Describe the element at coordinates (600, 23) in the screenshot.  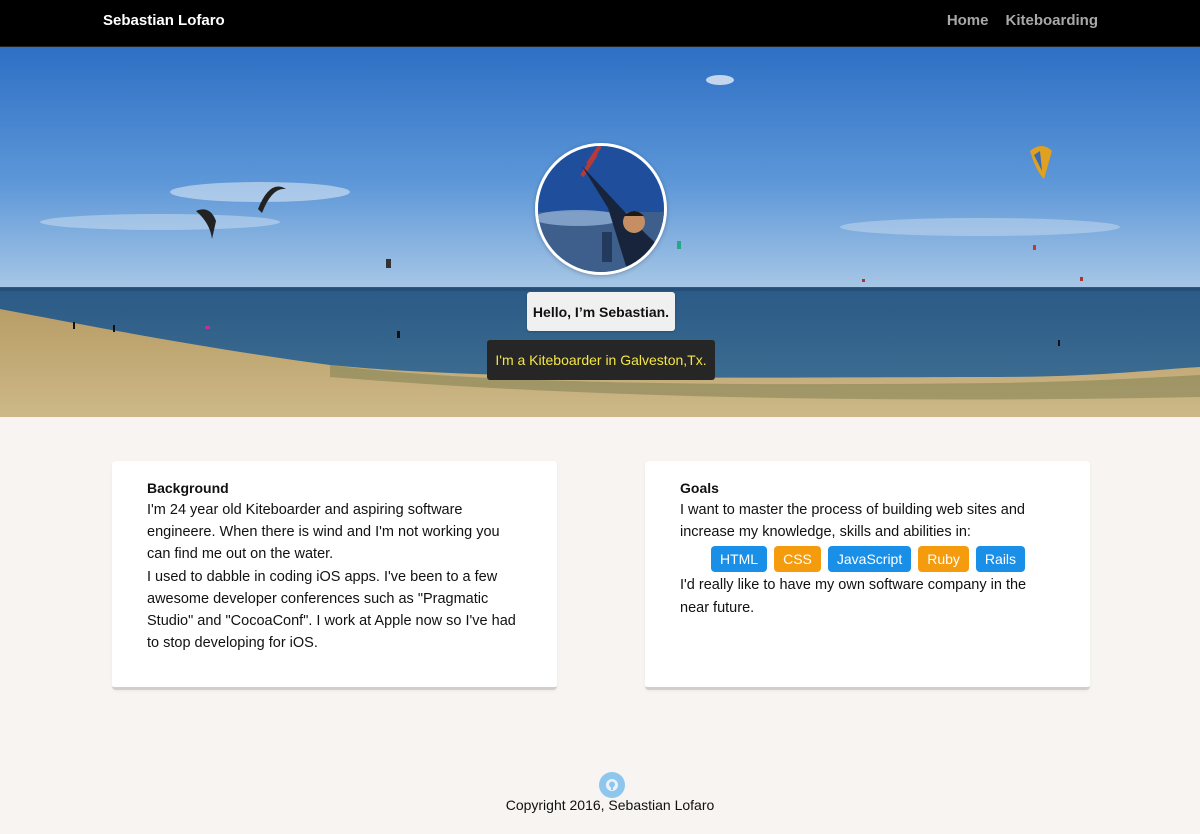
I see `top-navbar: Sebastian Lofaro Home Kiteboarding` at that location.